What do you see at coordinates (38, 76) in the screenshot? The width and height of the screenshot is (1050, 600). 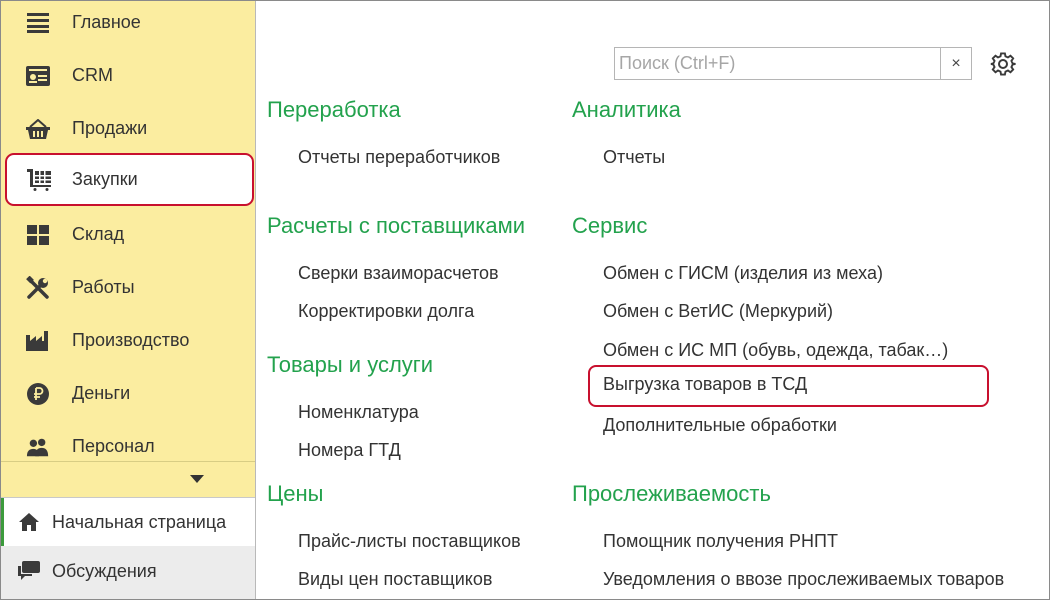 I see `crm-card-icon` at bounding box center [38, 76].